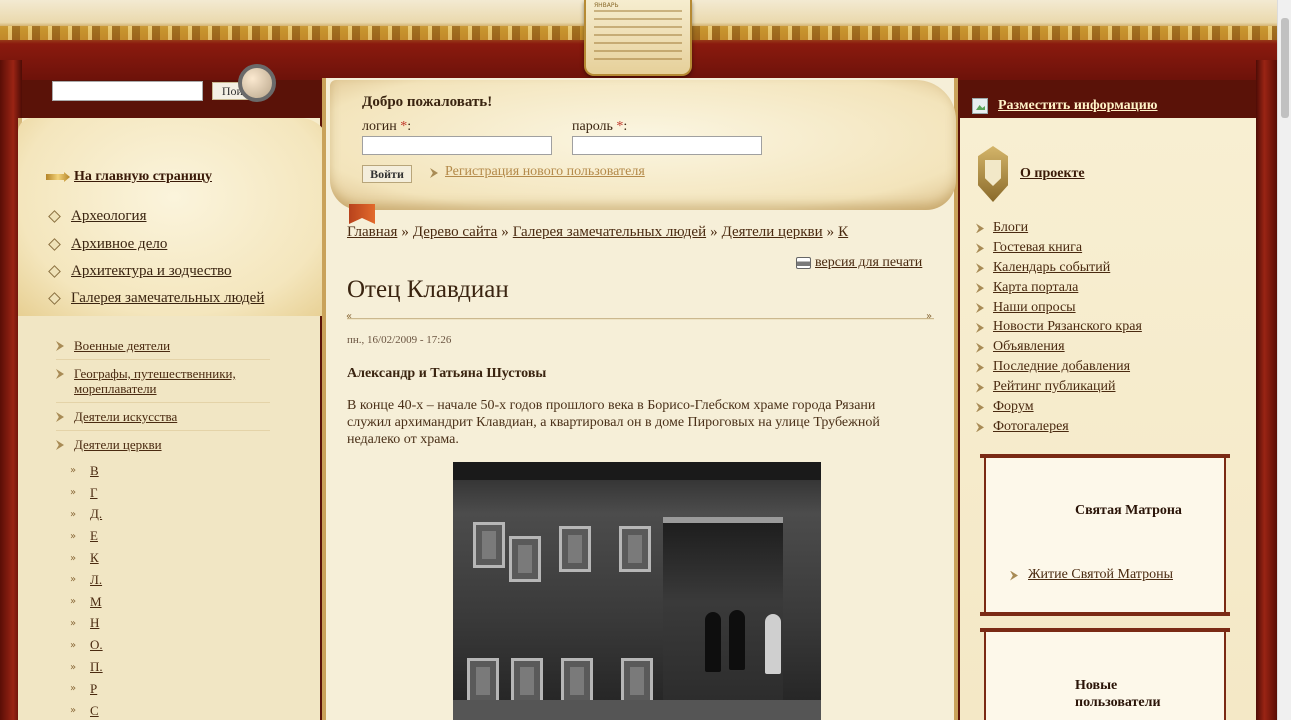  What do you see at coordinates (86, 580) in the screenshot?
I see `letter-item: » Л.` at bounding box center [86, 580].